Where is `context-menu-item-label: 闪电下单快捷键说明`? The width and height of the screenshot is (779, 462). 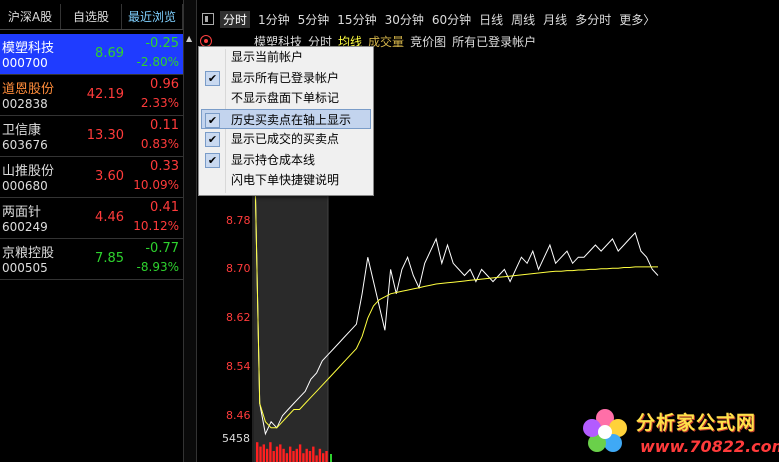 context-menu-item-label: 闪电下单快捷键说明 is located at coordinates (285, 180).